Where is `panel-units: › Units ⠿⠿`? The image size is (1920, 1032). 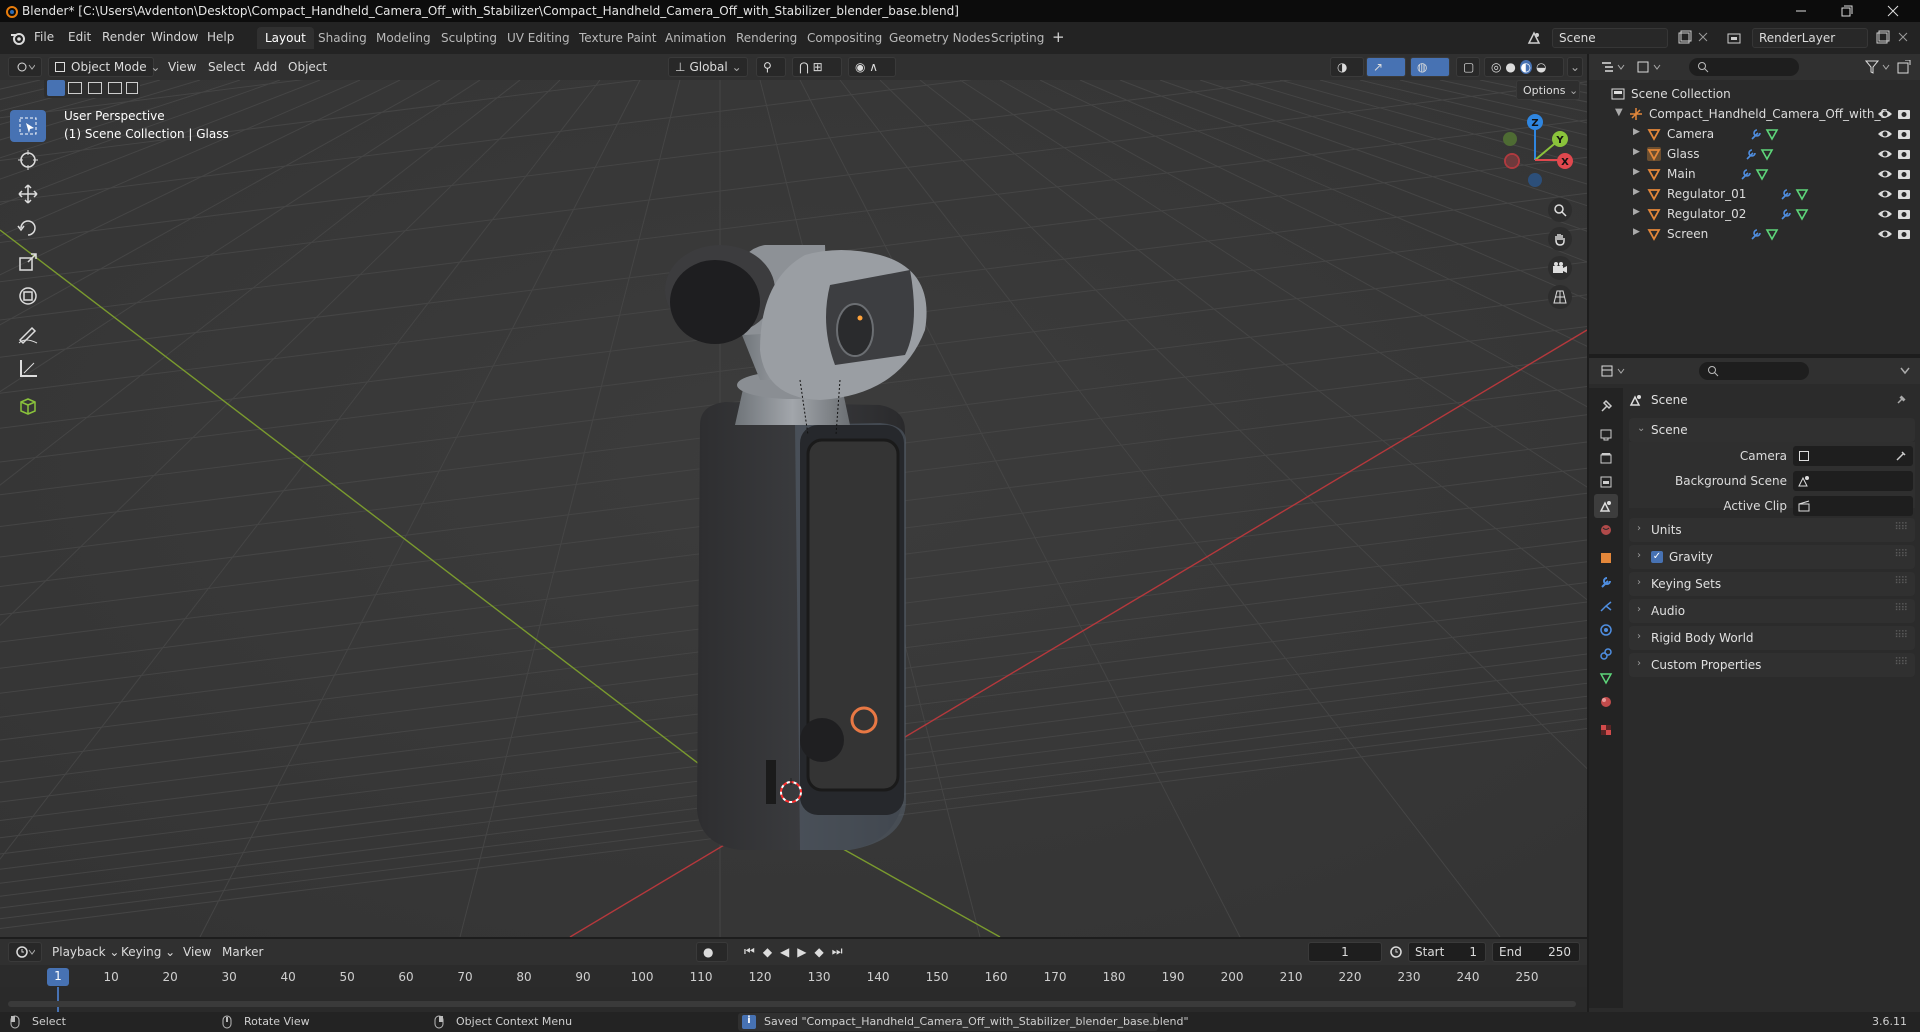 panel-units: › Units ⠿⠿ is located at coordinates (1772, 530).